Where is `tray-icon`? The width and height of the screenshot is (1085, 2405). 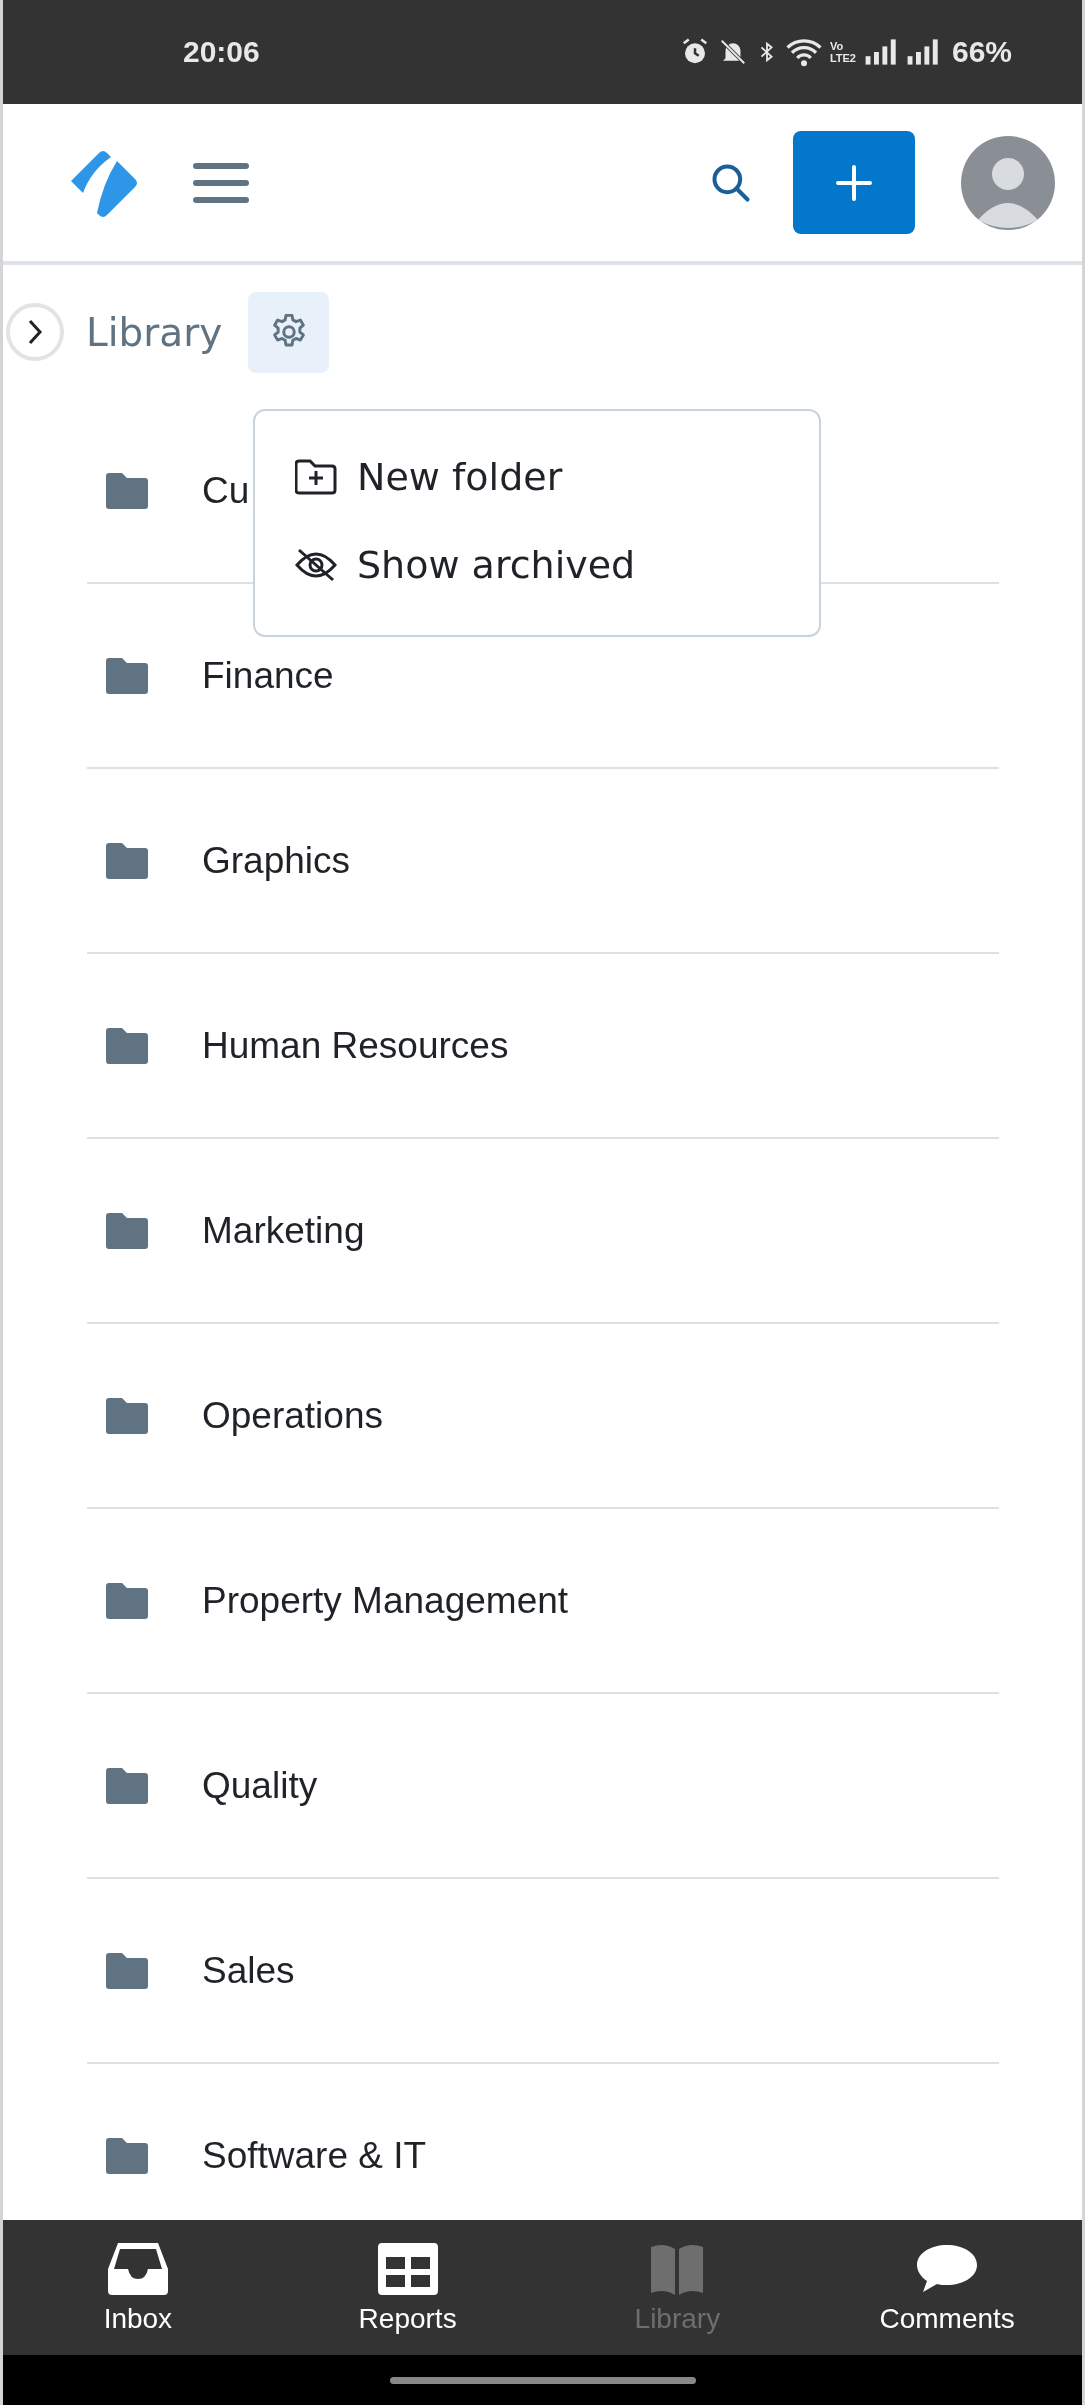 tray-icon is located at coordinates (137, 2268).